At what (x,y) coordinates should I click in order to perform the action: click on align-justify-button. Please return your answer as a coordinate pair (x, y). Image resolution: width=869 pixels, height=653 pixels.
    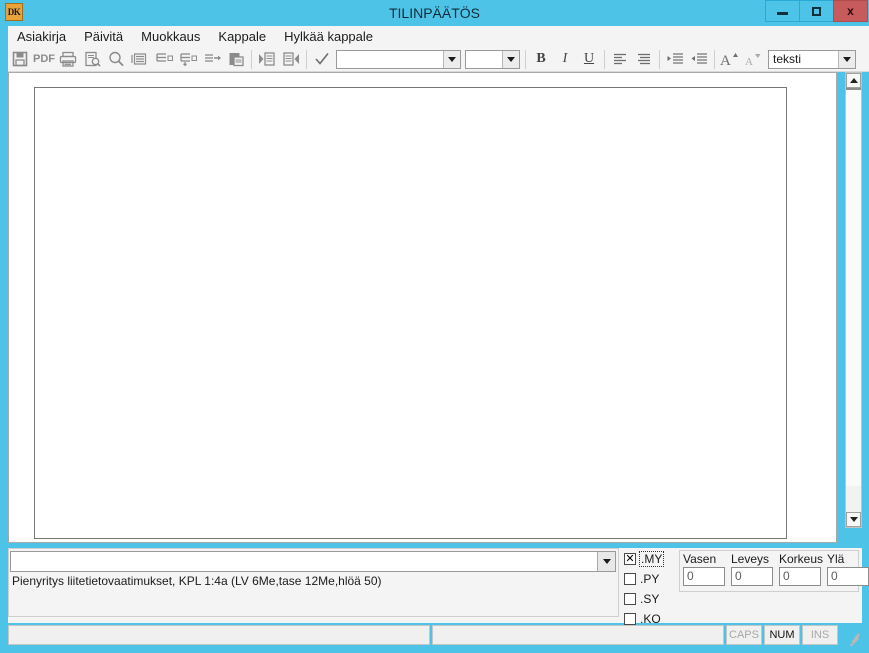
    Looking at the image, I should click on (644, 59).